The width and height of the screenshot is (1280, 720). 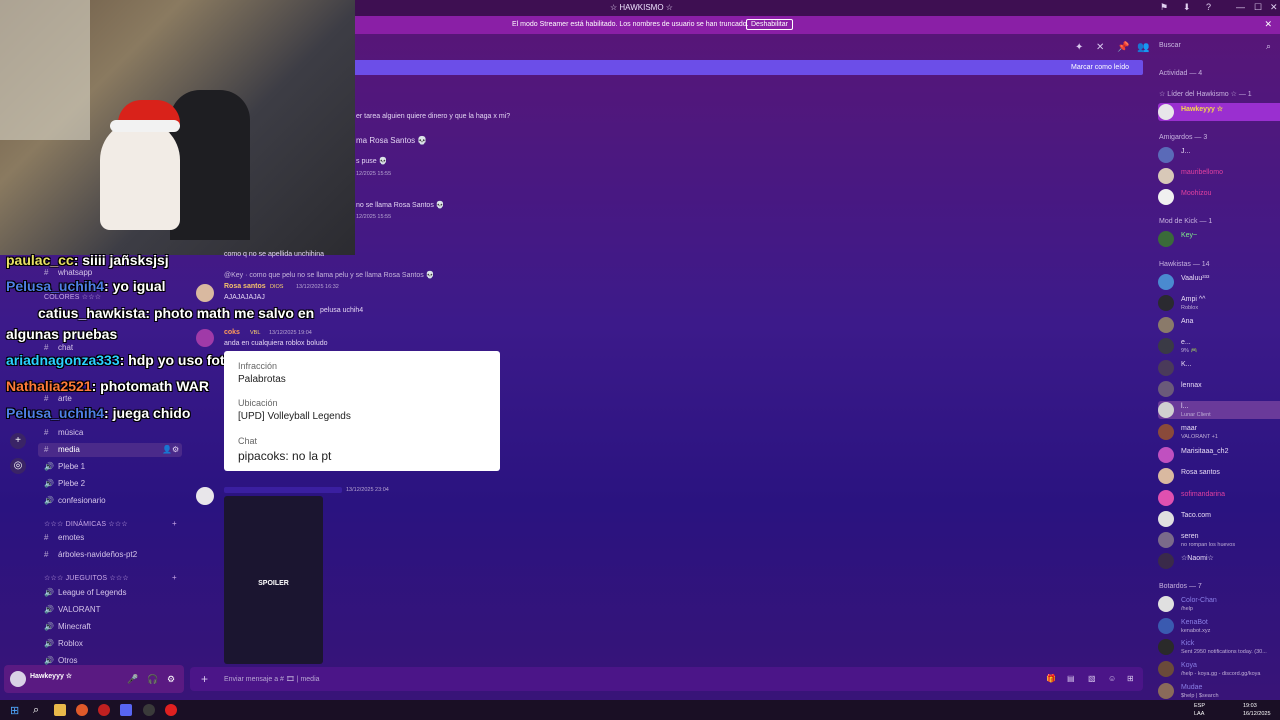 What do you see at coordinates (244, 297) in the screenshot?
I see `message-text: AJAJAJAJAJ` at bounding box center [244, 297].